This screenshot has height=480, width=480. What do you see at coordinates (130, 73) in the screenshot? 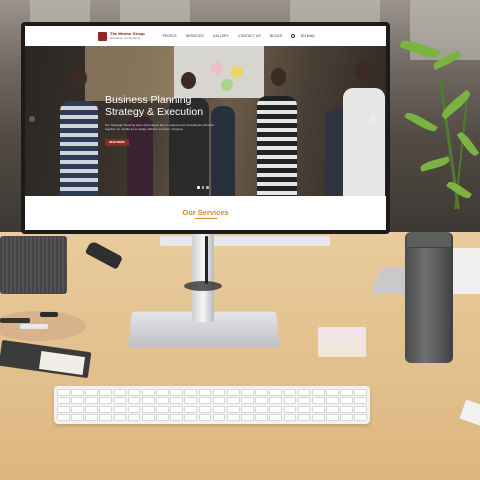
I see `hero-wall` at bounding box center [130, 73].